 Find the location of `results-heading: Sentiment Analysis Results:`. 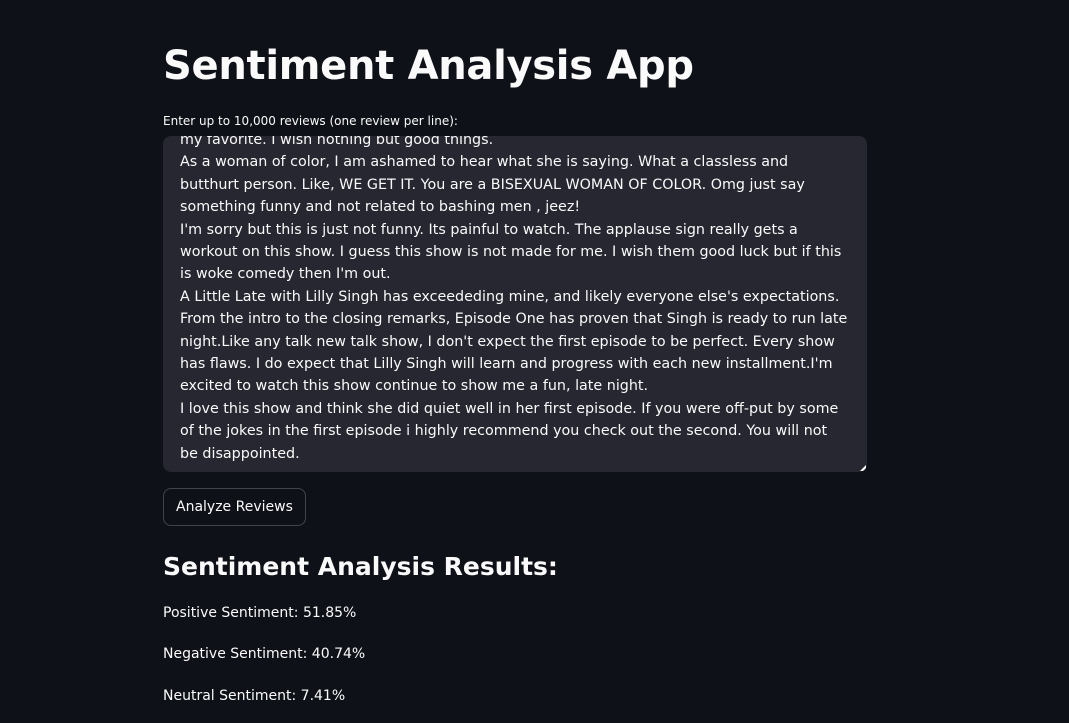

results-heading: Sentiment Analysis Results: is located at coordinates (360, 566).